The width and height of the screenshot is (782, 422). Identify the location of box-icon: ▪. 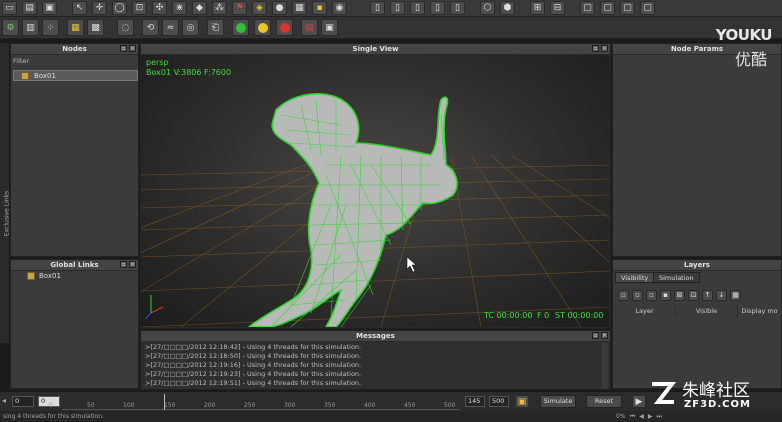
(319, 8).